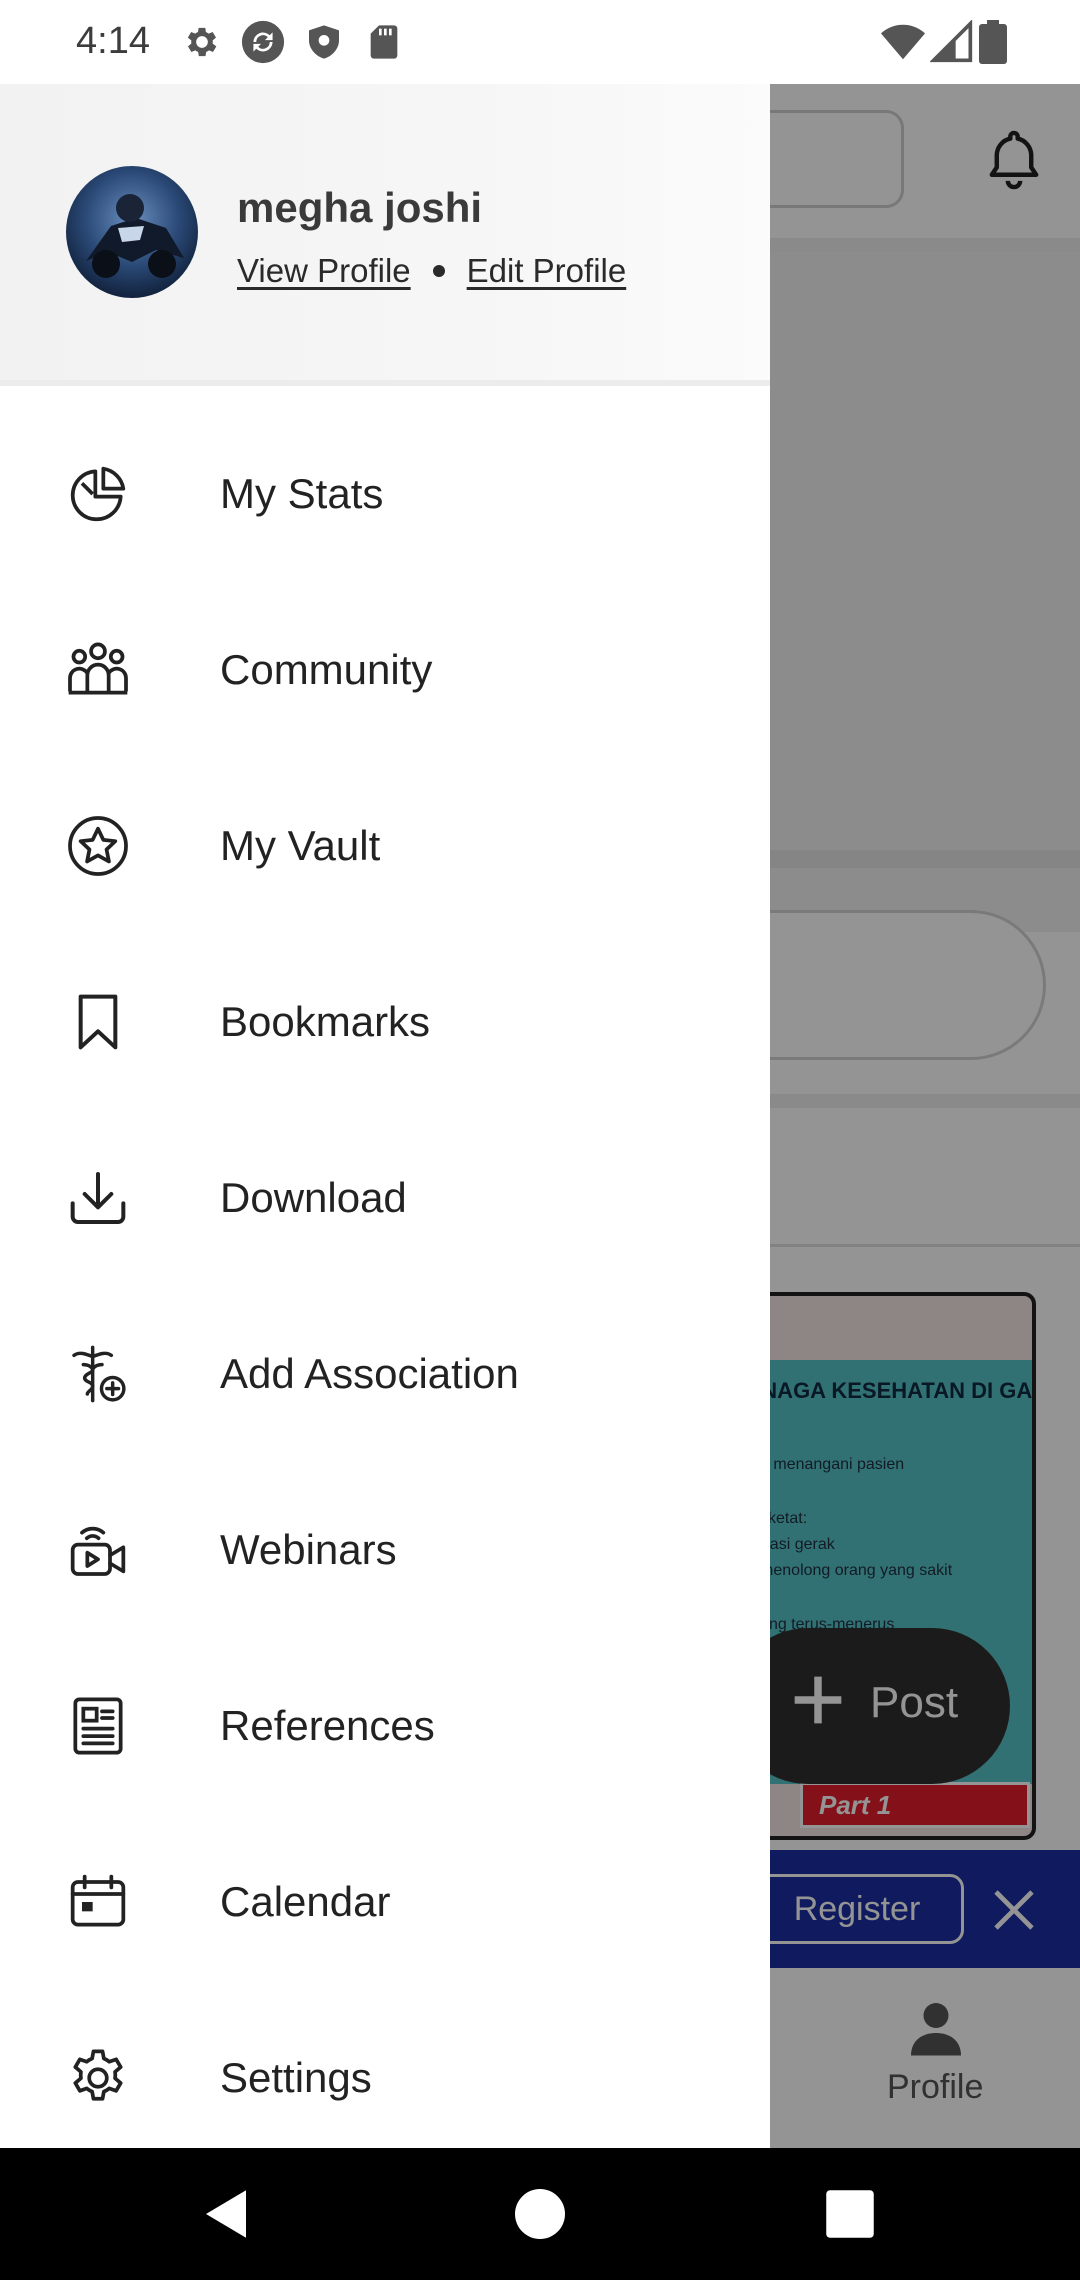 The height and width of the screenshot is (2280, 1080). What do you see at coordinates (547, 271) in the screenshot?
I see `edit-profile-link: Edit Profile` at bounding box center [547, 271].